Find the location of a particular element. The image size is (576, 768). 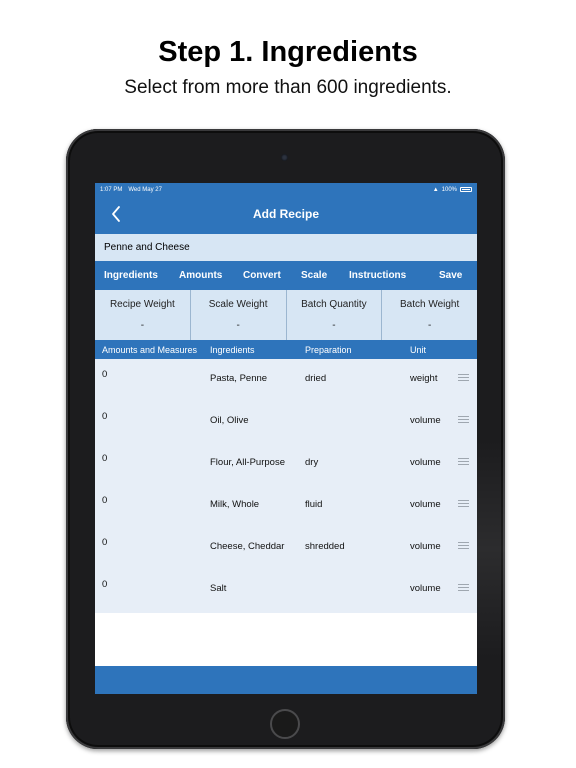

navigation-bar: Add Recipe is located at coordinates (286, 215).